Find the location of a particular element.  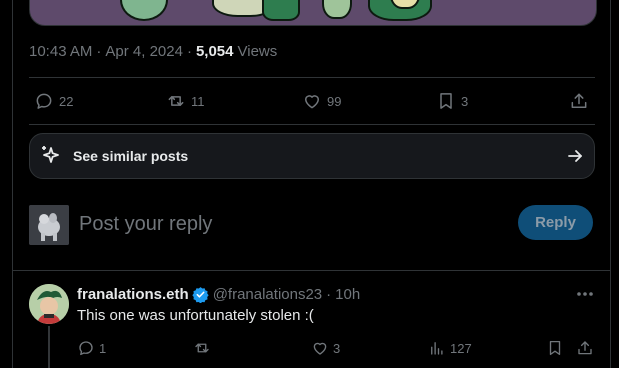

reply-bookmark-action is located at coordinates (555, 348).